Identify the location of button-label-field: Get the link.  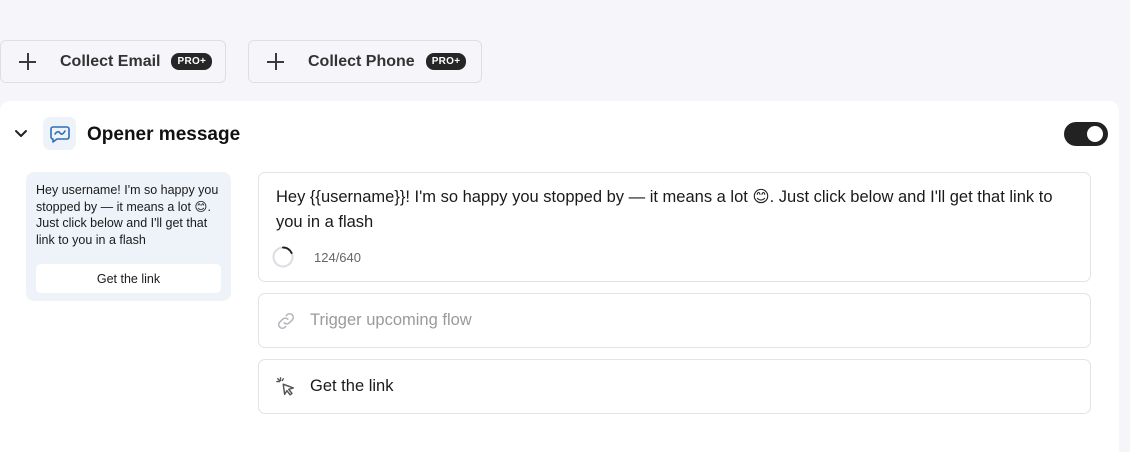
(674, 386).